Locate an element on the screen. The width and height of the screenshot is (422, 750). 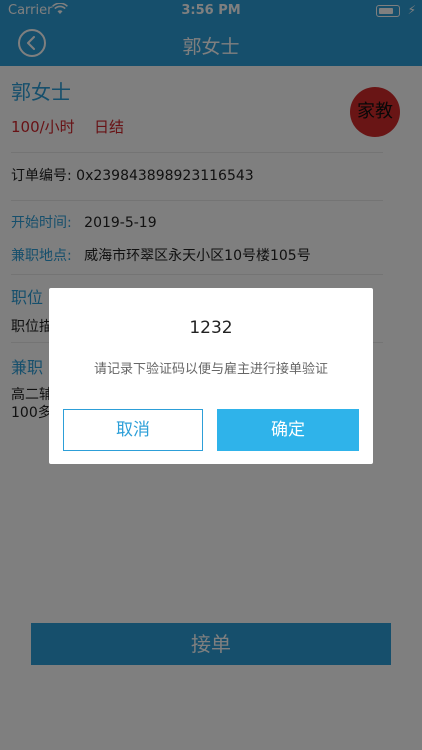
verification-code: 1232 is located at coordinates (211, 328).